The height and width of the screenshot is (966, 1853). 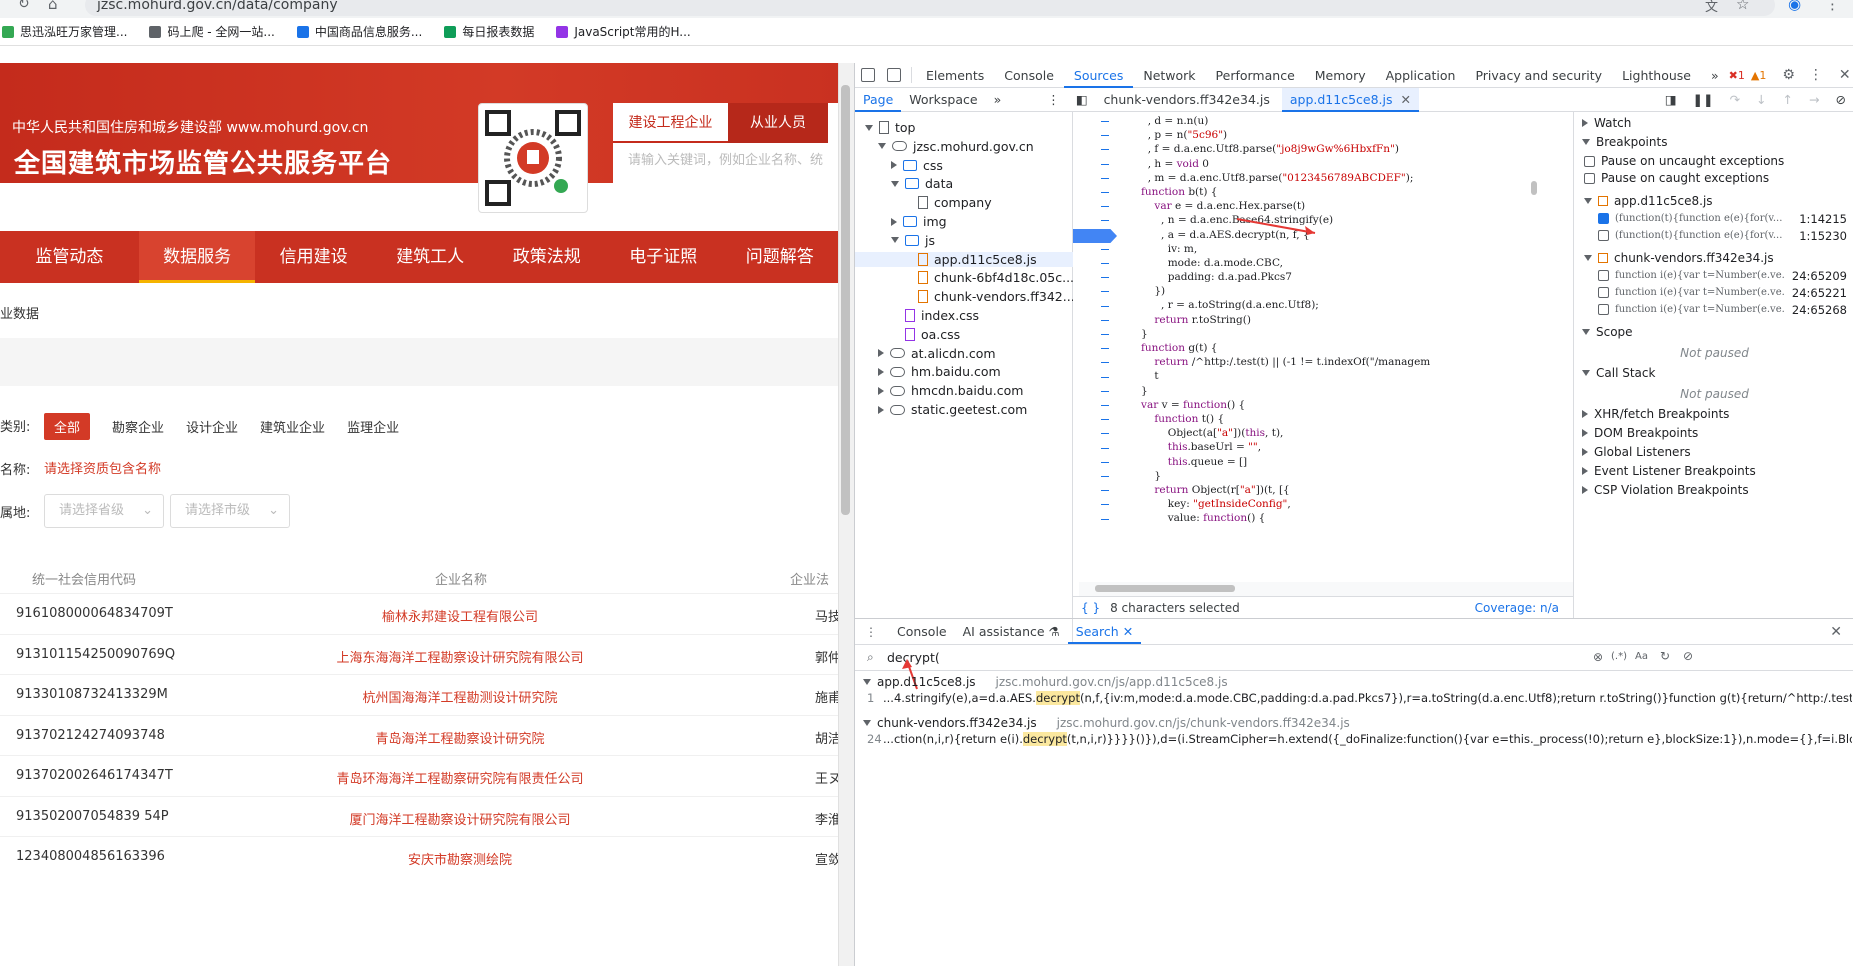 What do you see at coordinates (1840, 100) in the screenshot?
I see `deactivate-breakpoints-icon: ⊘` at bounding box center [1840, 100].